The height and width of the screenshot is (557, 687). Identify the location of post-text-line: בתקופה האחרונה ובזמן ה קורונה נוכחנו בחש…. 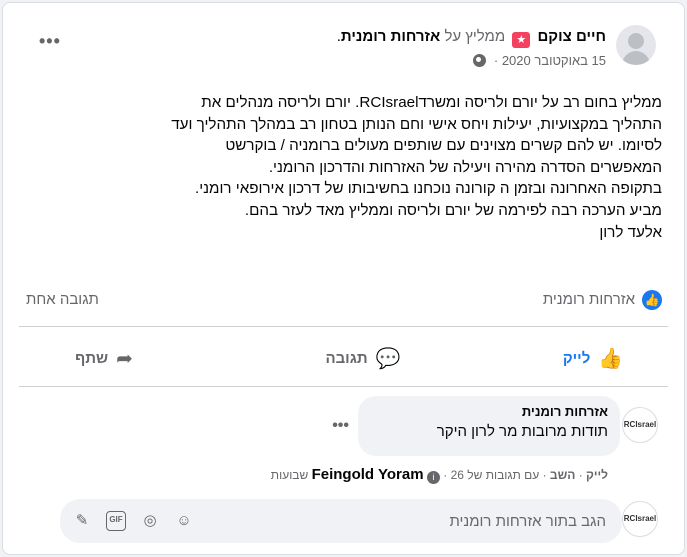
(428, 189).